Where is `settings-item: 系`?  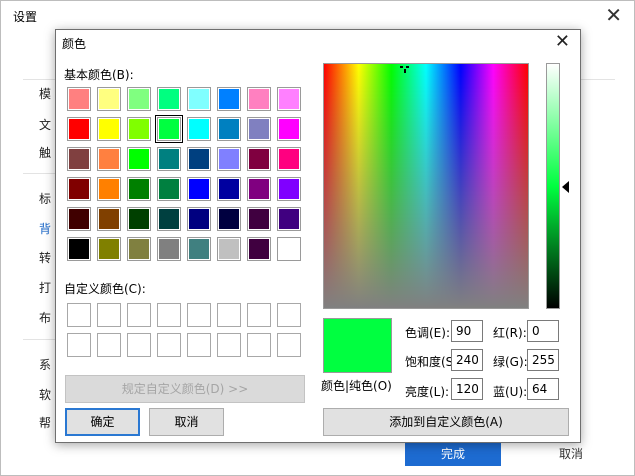 settings-item: 系 is located at coordinates (45, 364).